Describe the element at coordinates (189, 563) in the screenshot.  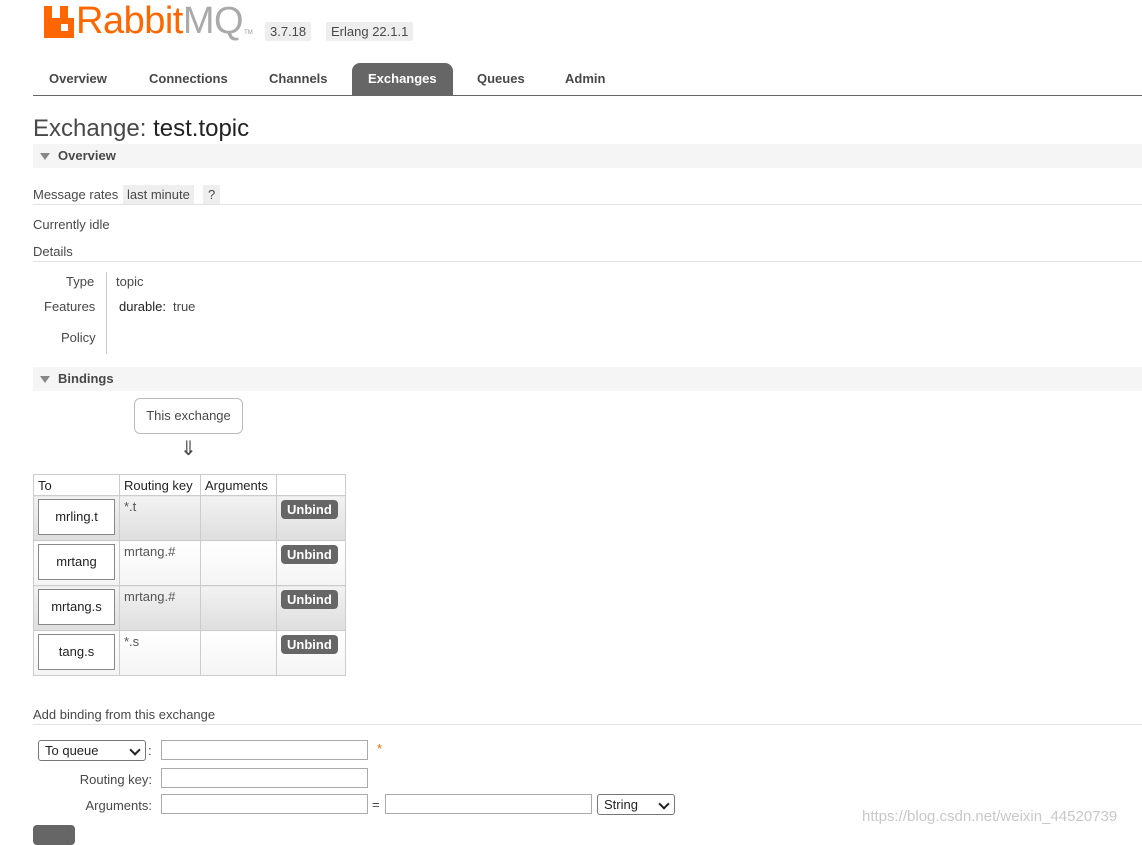
I see `table-row: mrtang mrtang.# Unbind` at that location.